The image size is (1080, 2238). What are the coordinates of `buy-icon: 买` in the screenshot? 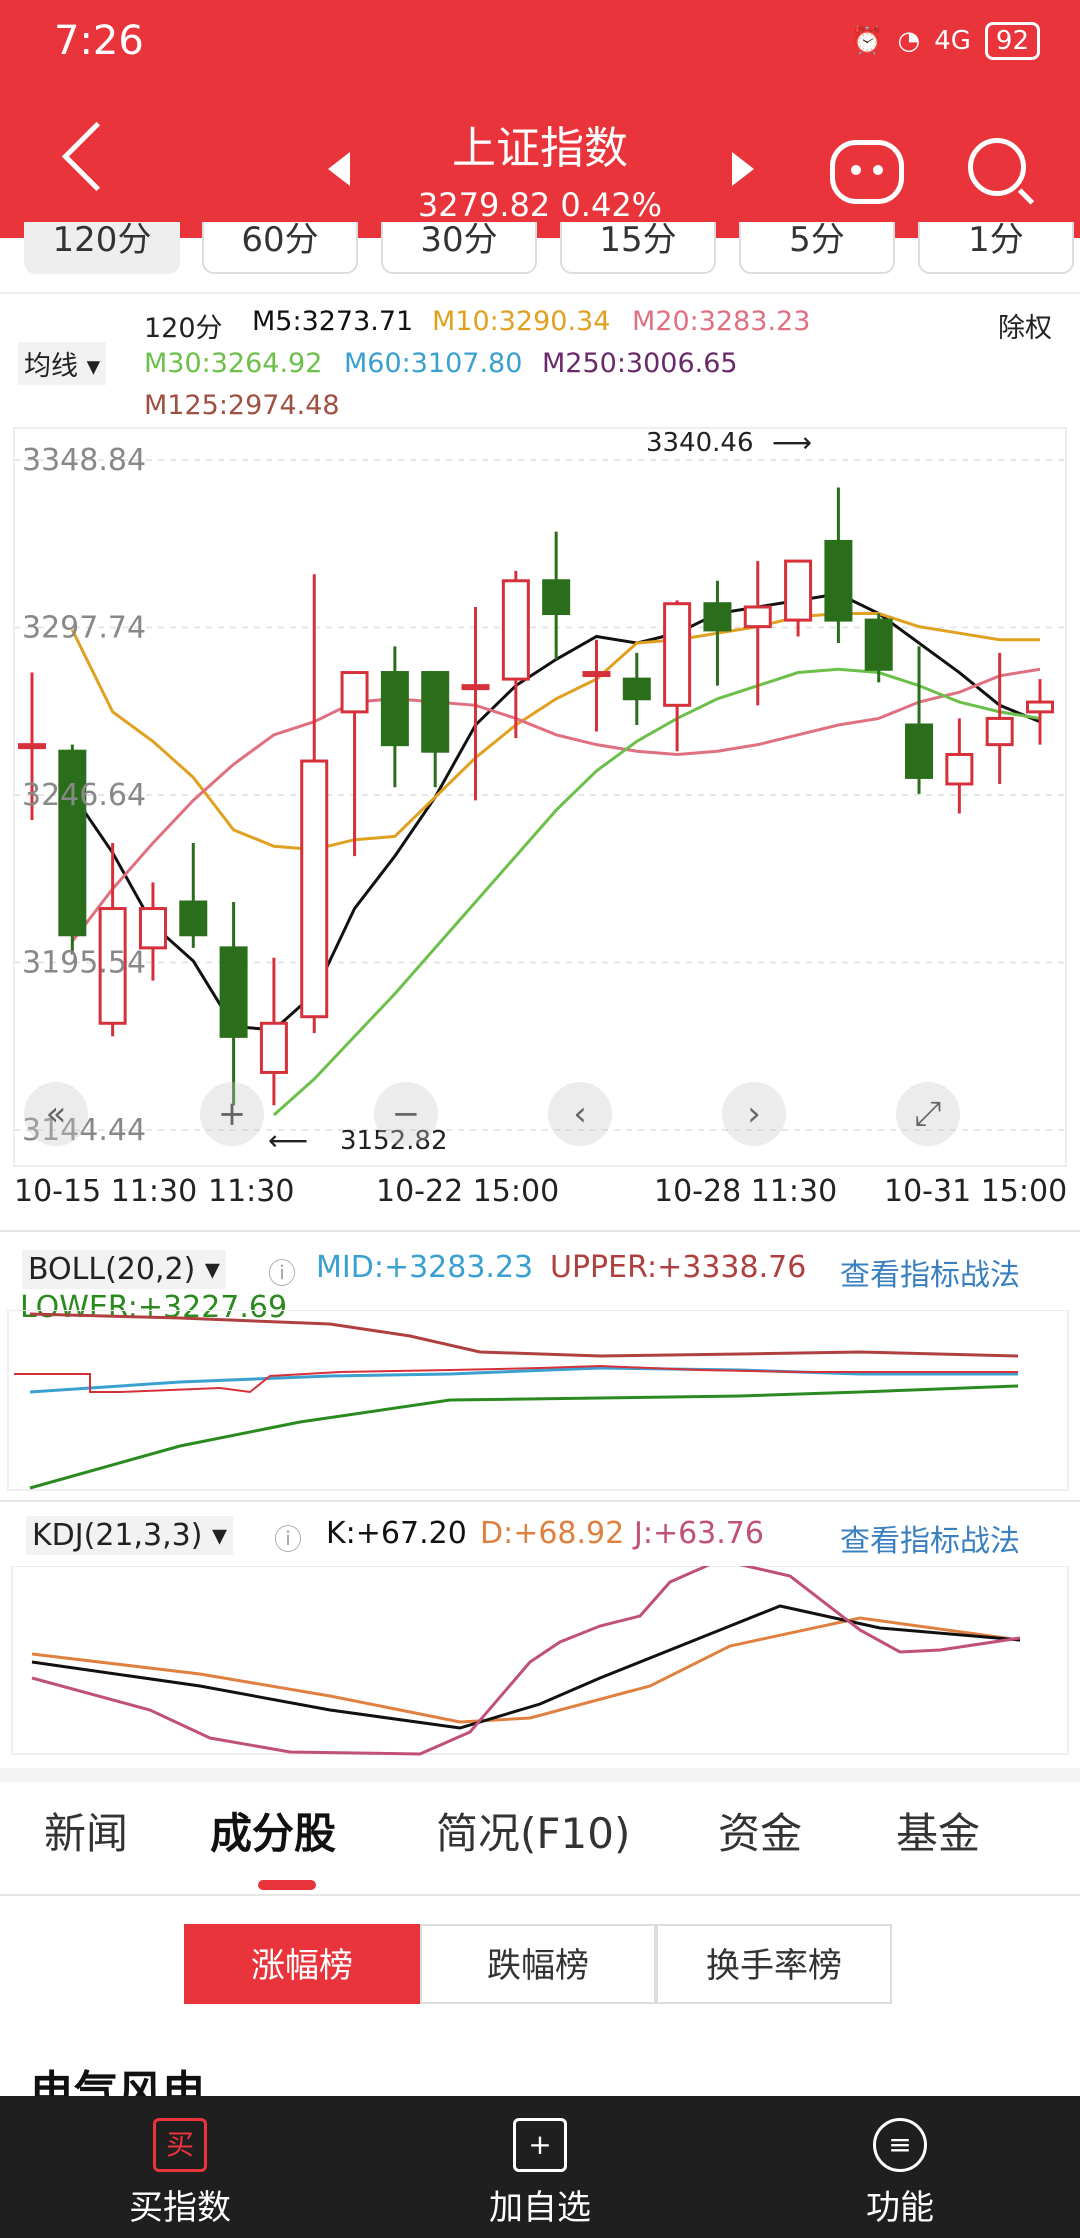 It's located at (180, 2145).